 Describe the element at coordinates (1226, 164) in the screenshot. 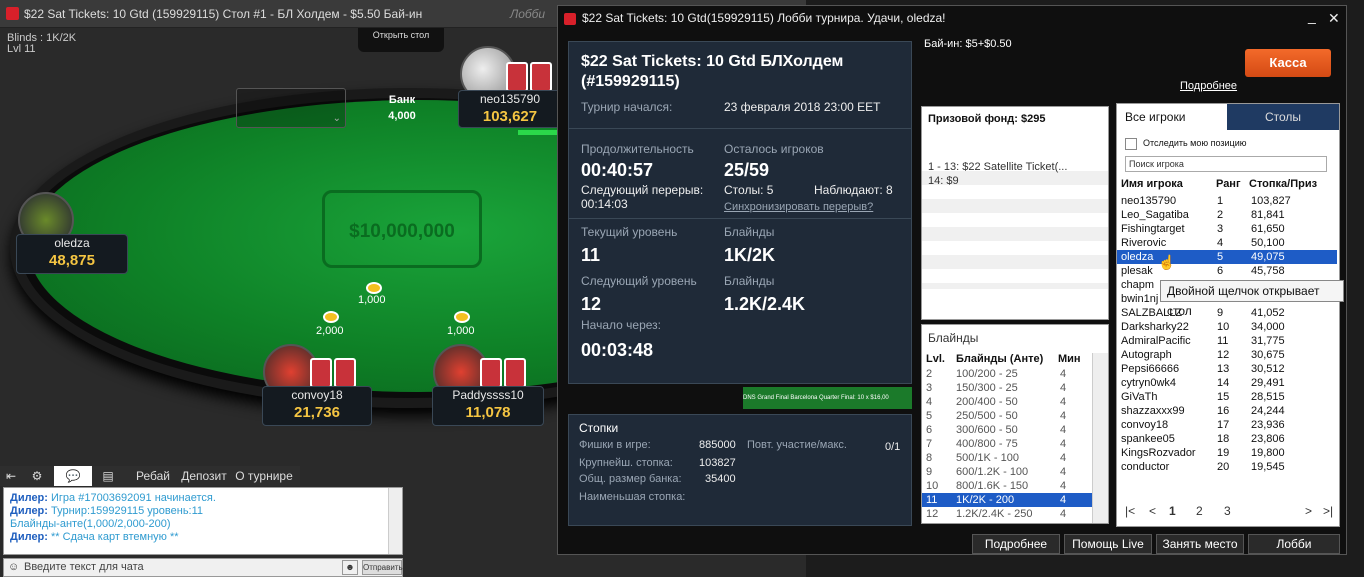

I see `player-search-input: Поиск игрока` at that location.